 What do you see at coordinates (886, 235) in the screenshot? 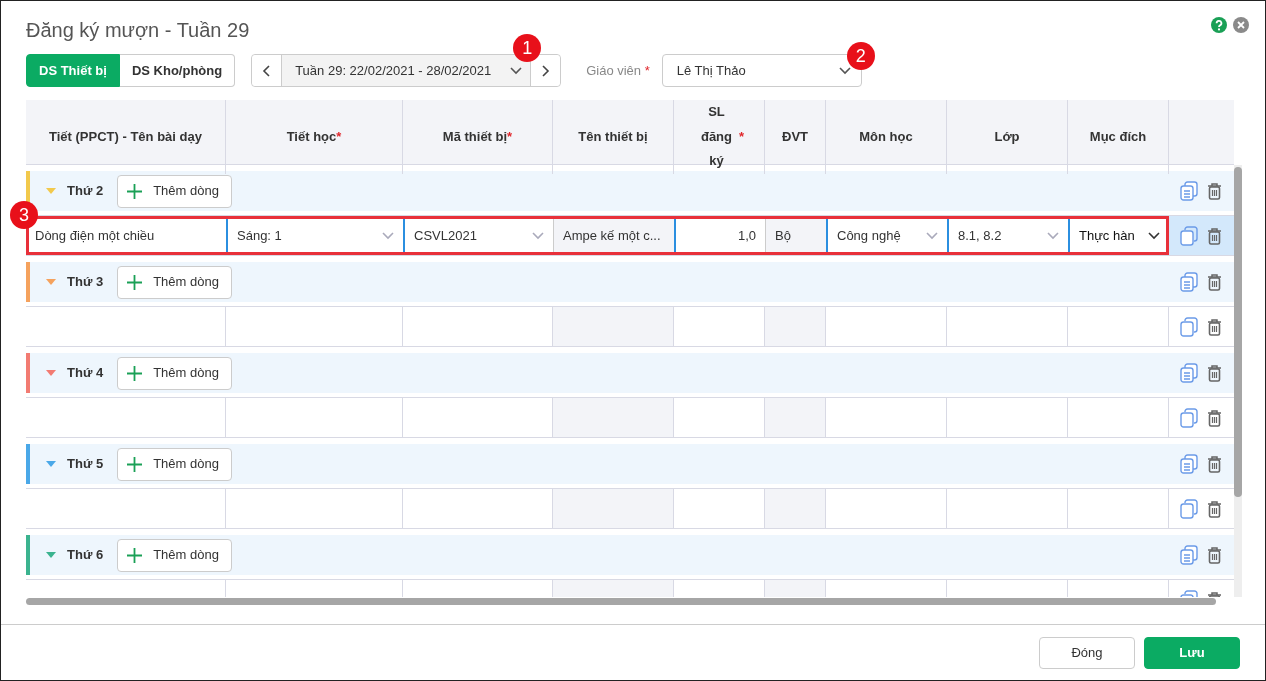
I see `table-cell: Công nghệ` at bounding box center [886, 235].